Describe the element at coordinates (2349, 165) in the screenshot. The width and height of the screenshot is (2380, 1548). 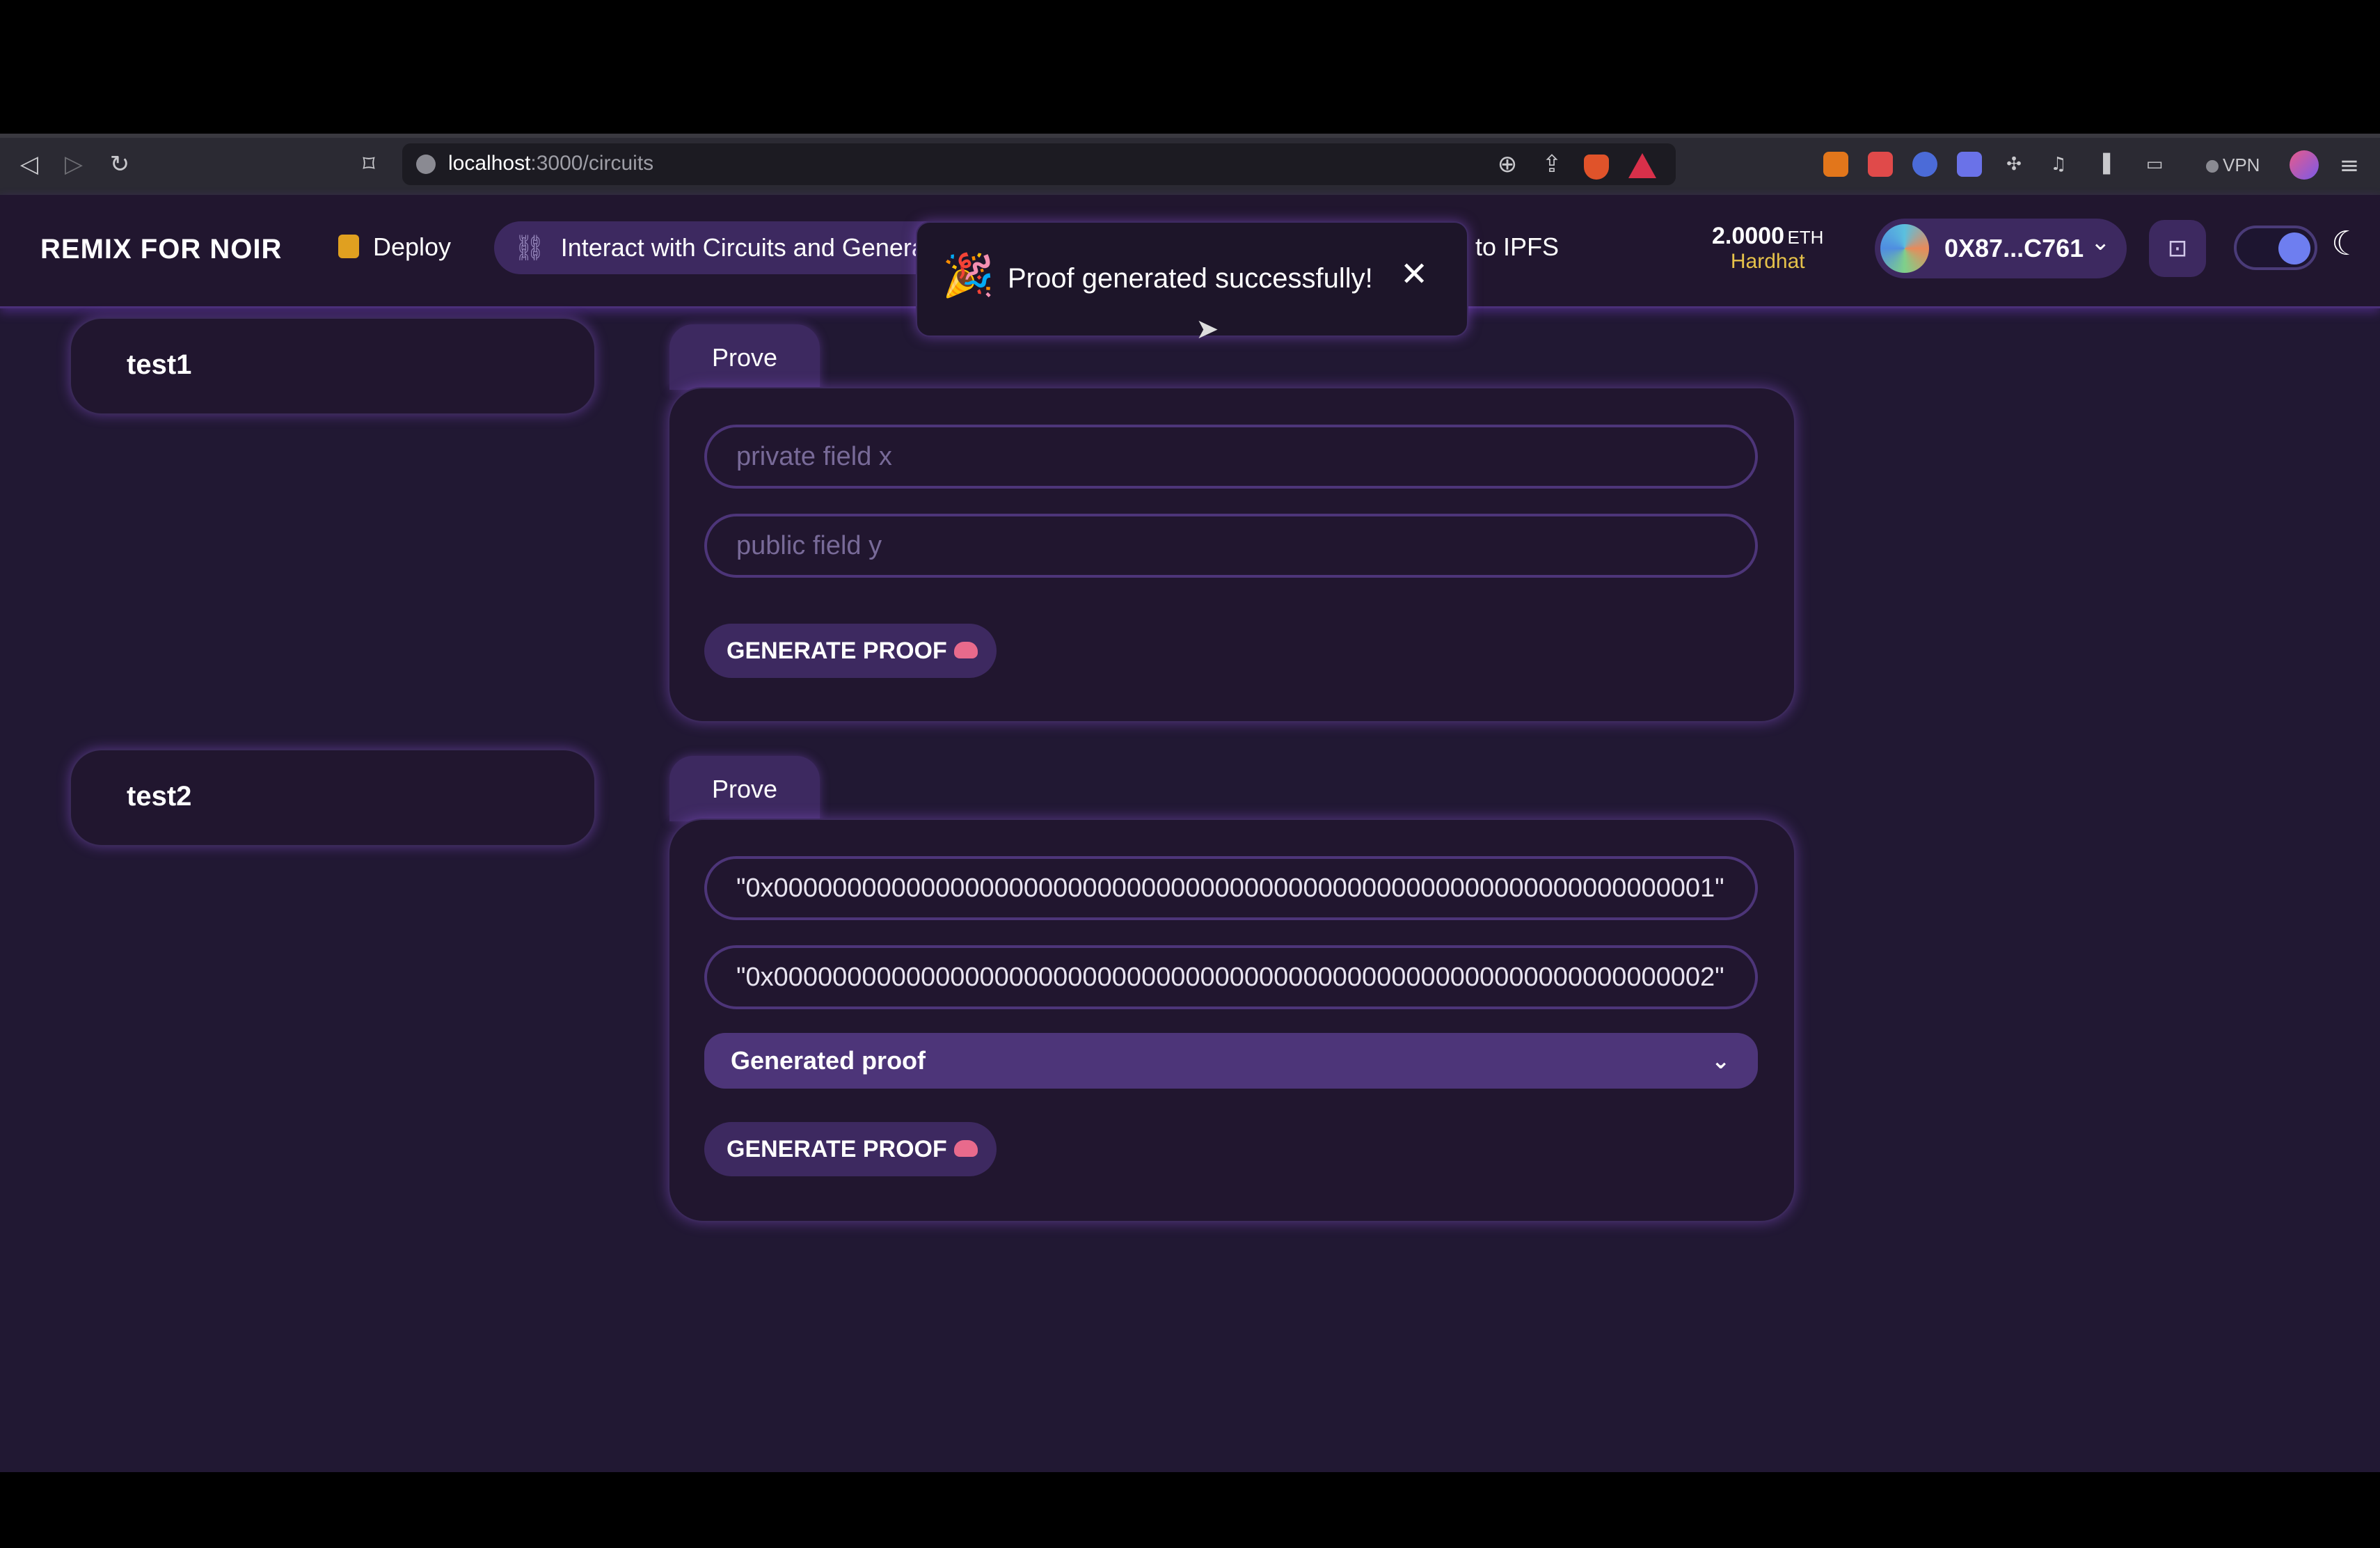
I see `menu-icon: ≡` at that location.